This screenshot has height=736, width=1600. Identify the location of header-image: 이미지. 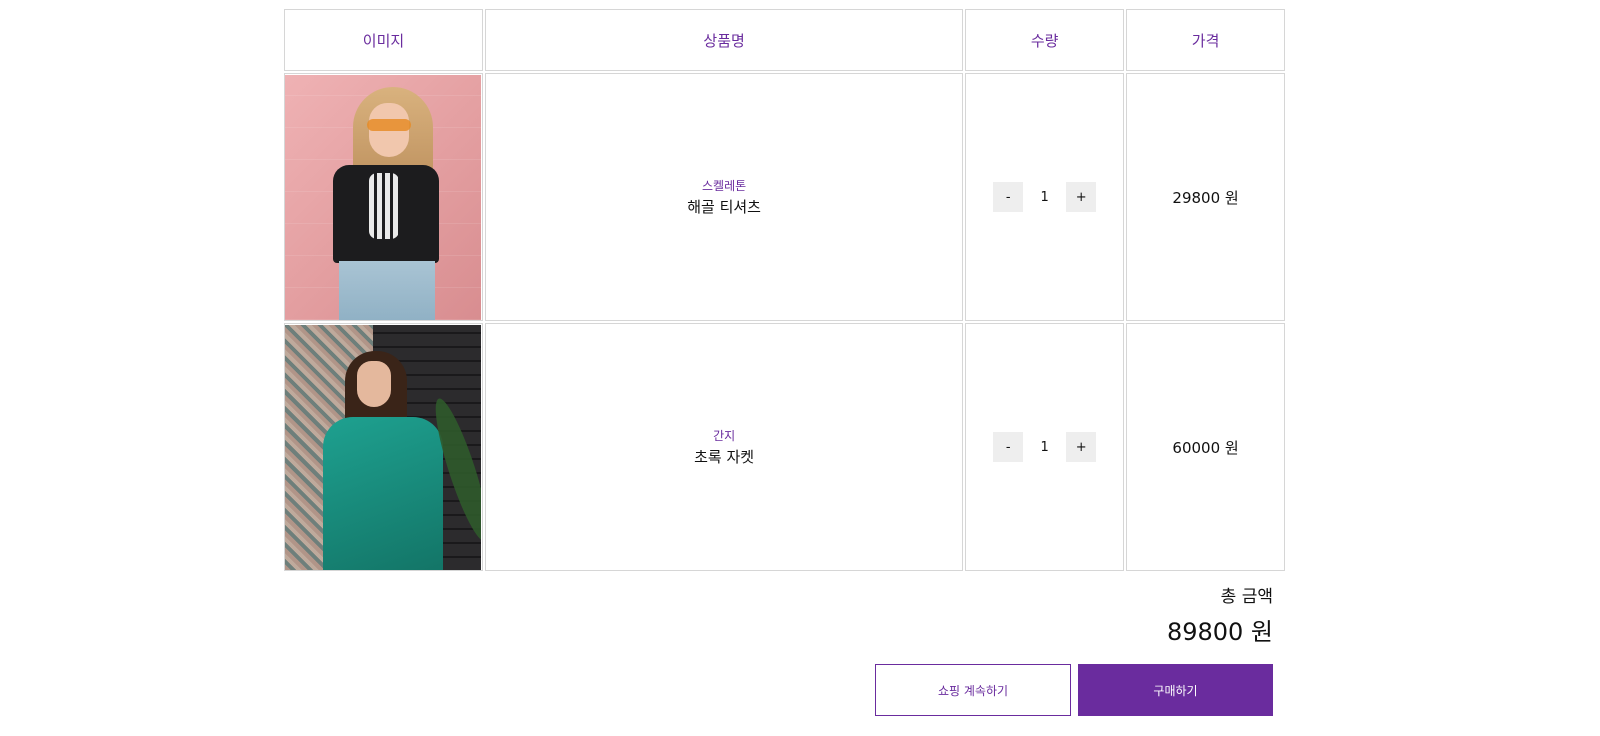
(383, 40).